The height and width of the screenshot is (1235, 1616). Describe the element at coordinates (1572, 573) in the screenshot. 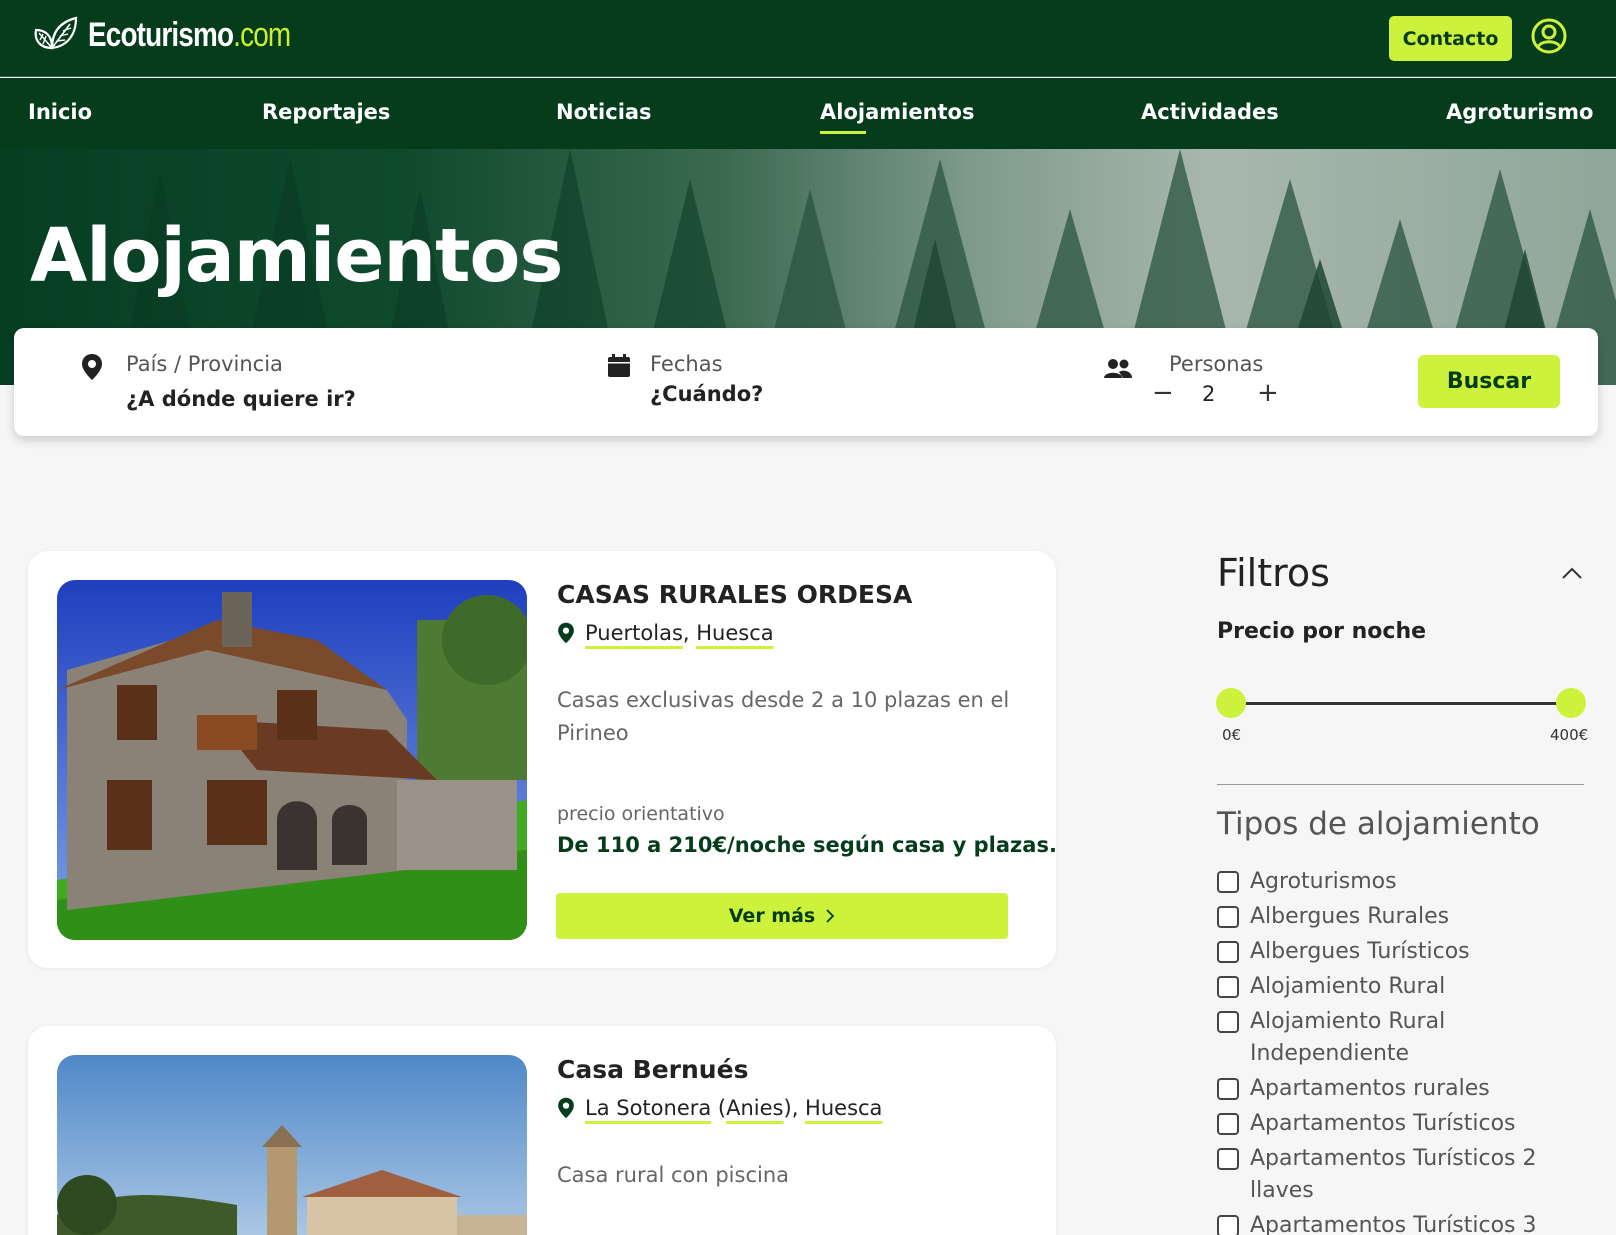

I see `chevron-up-icon` at that location.